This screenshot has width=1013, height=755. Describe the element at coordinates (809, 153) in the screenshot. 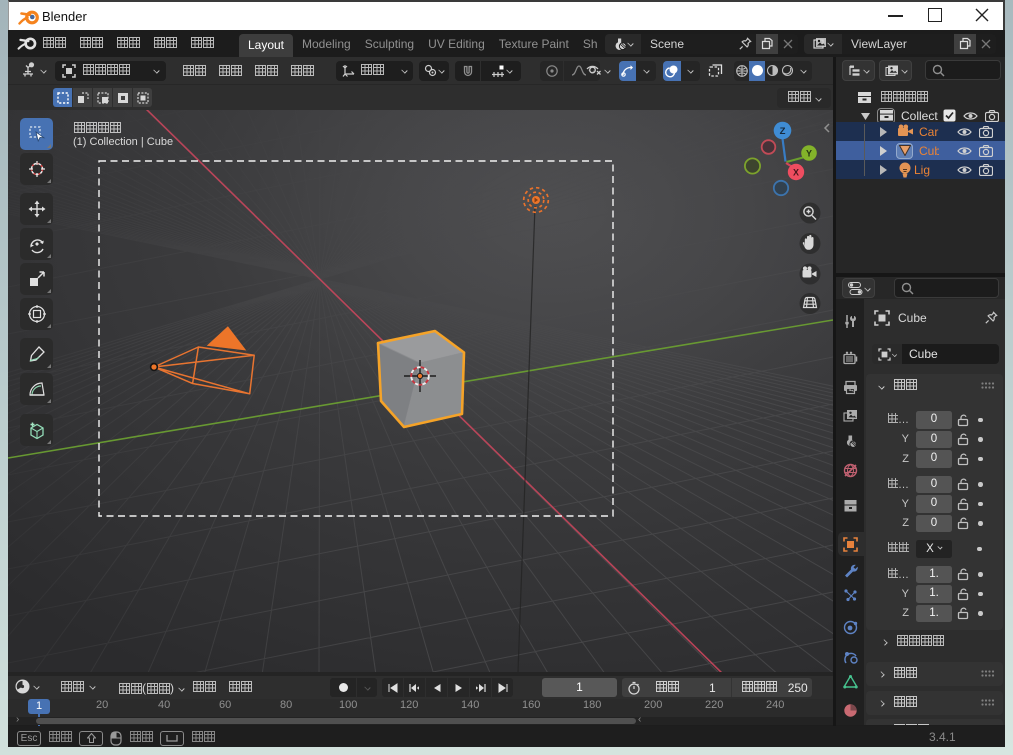

I see `svg-text: Y` at that location.